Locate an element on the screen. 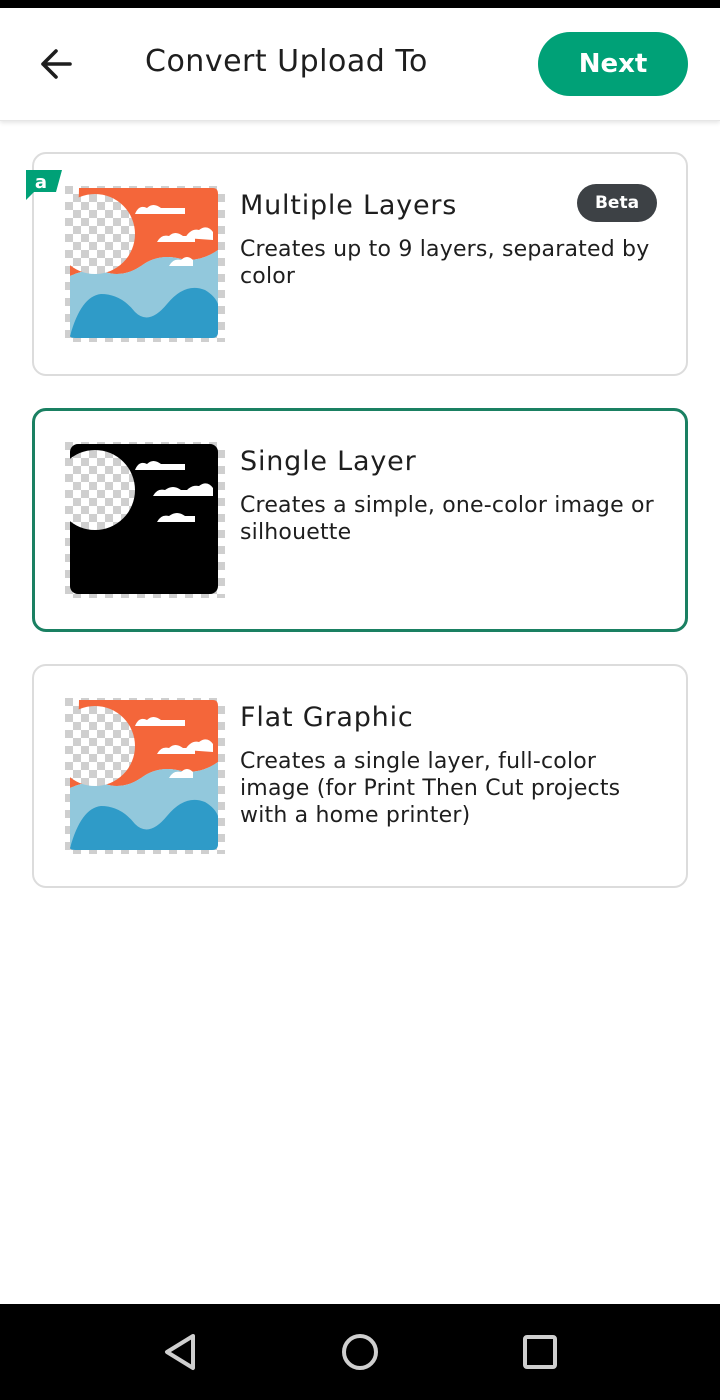  beta-badge: Beta is located at coordinates (617, 203).